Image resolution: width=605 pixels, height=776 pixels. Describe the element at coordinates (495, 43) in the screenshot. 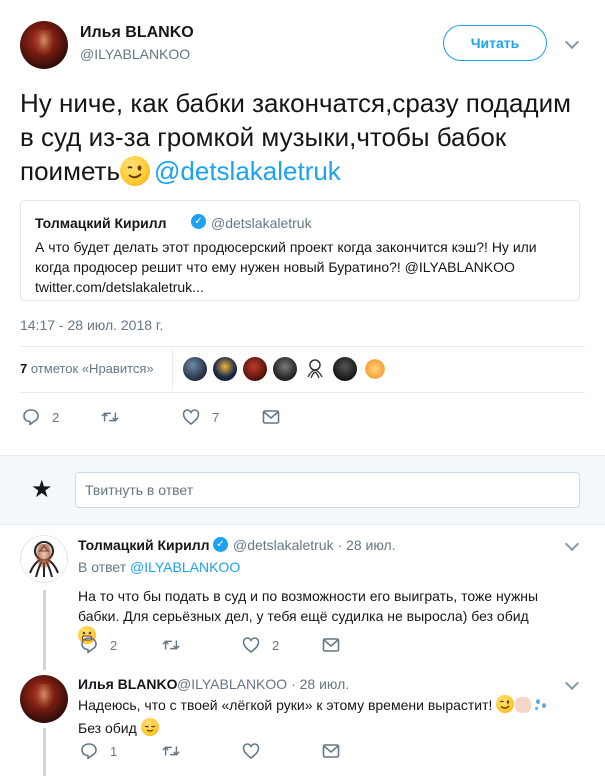

I see `follow-button: Читать` at that location.